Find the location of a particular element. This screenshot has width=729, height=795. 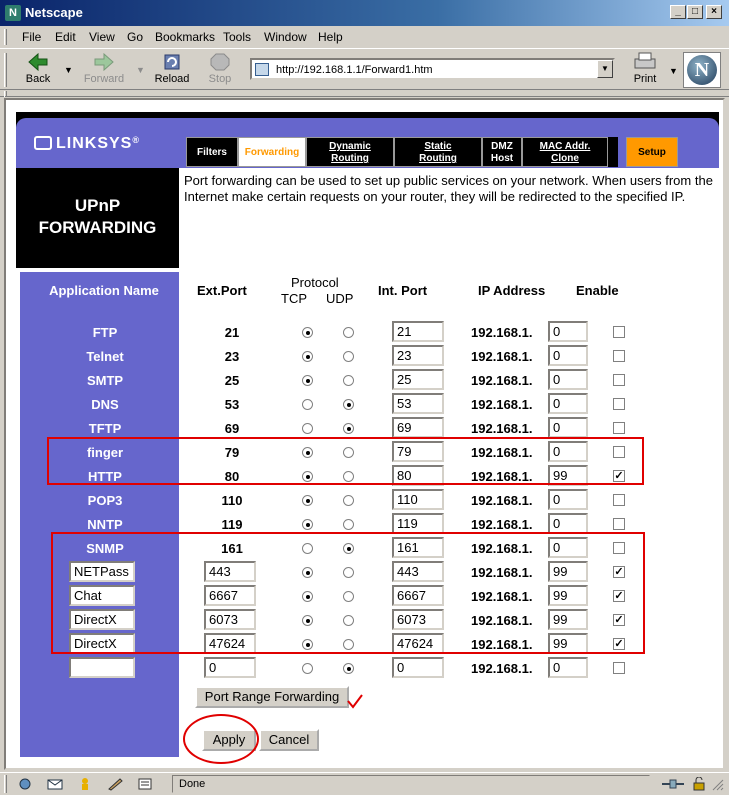

menu-bookmarks: Bookmarks is located at coordinates (185, 37).